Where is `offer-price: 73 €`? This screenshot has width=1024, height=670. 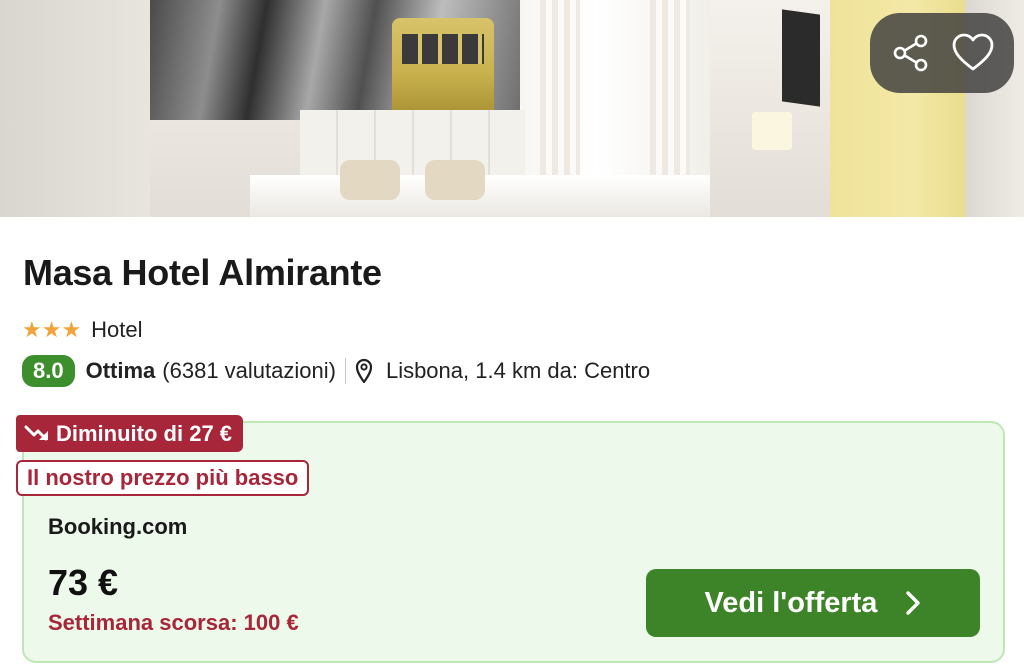 offer-price: 73 € is located at coordinates (83, 582).